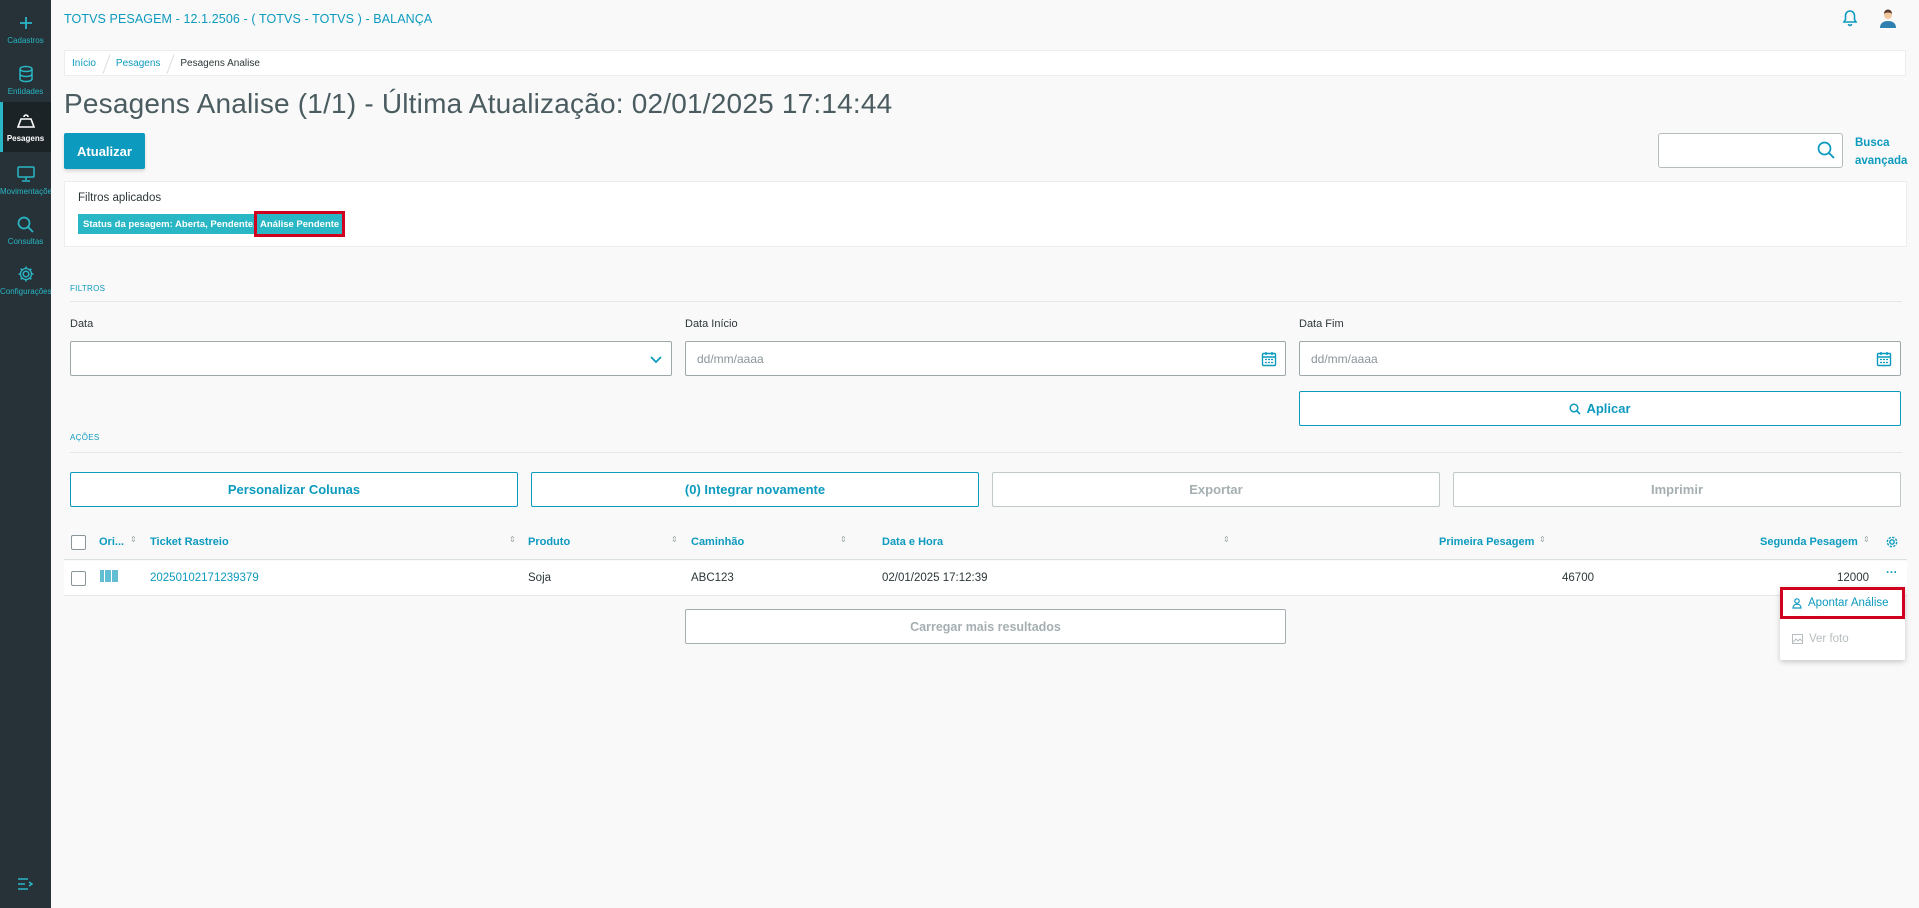  Describe the element at coordinates (25, 40) in the screenshot. I see `sidebar-item-label: Cadastros` at that location.